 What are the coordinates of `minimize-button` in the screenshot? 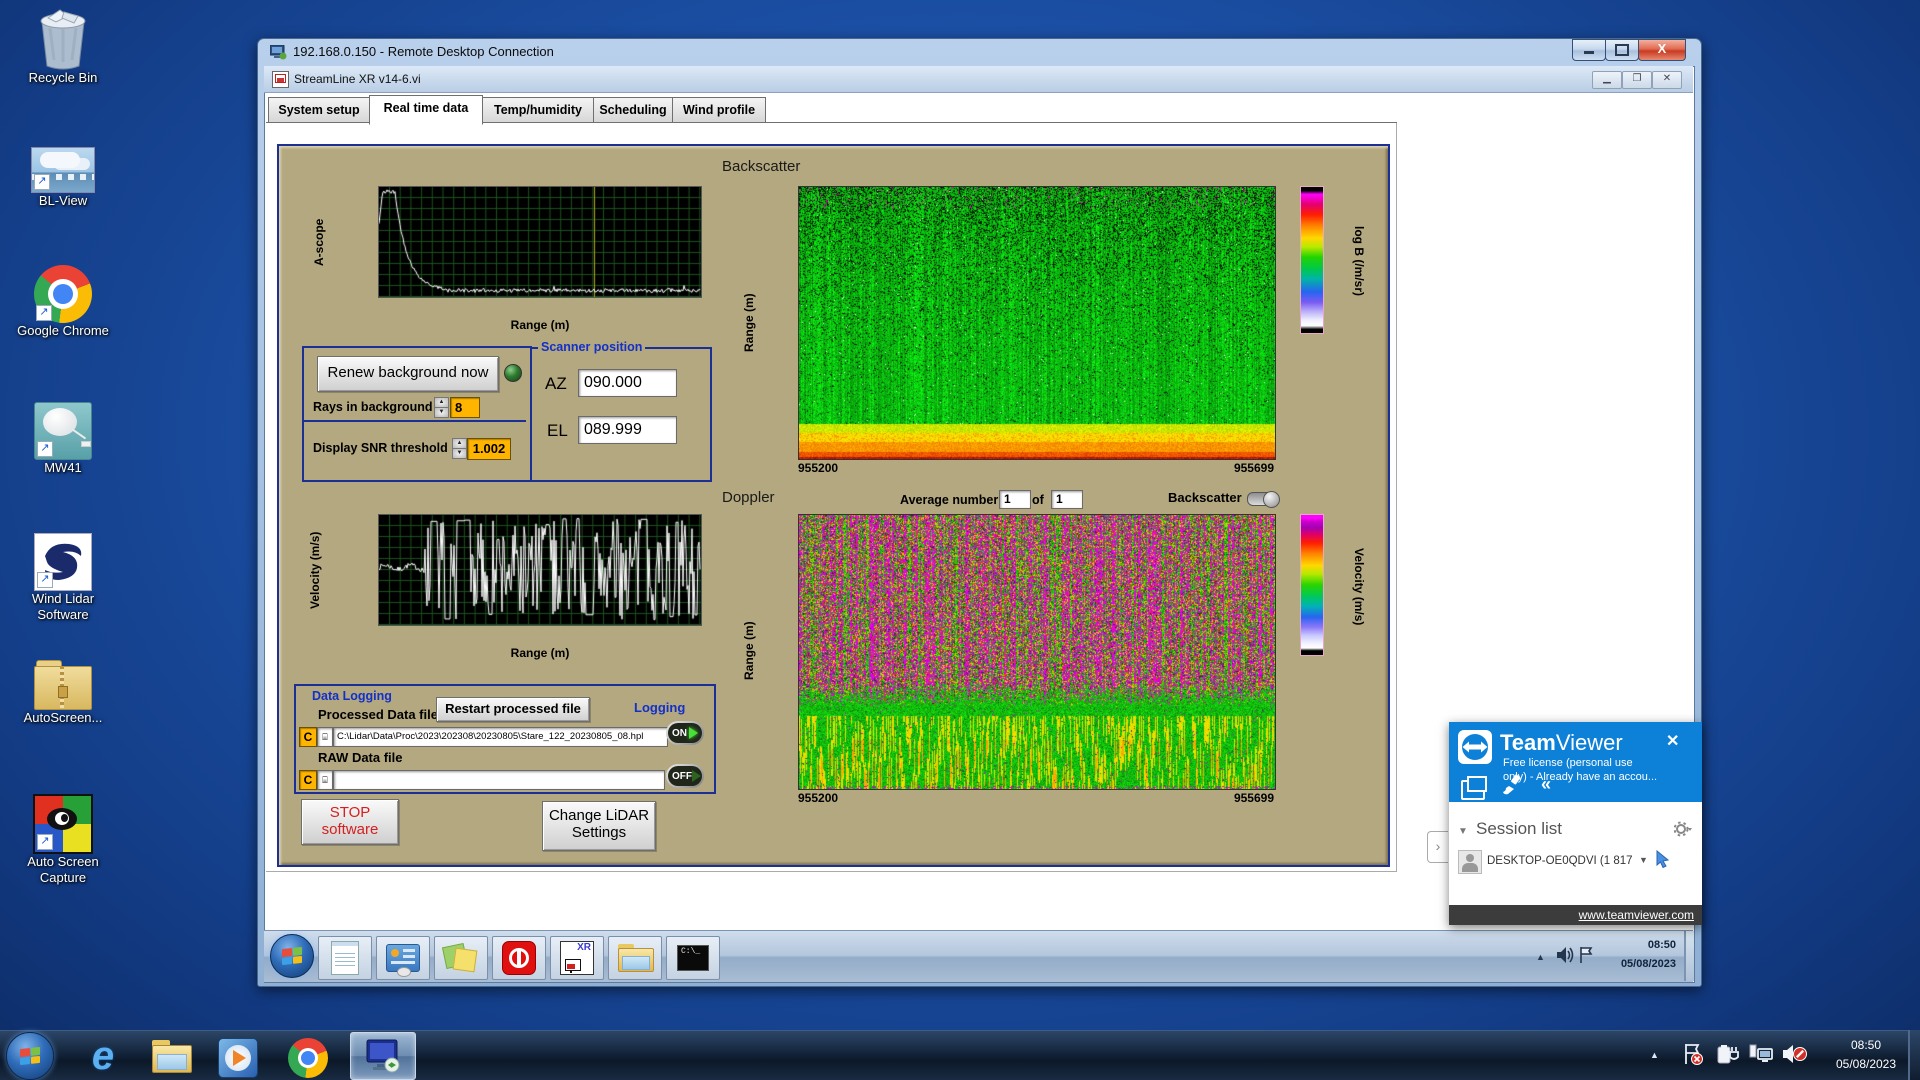 It's located at (1589, 50).